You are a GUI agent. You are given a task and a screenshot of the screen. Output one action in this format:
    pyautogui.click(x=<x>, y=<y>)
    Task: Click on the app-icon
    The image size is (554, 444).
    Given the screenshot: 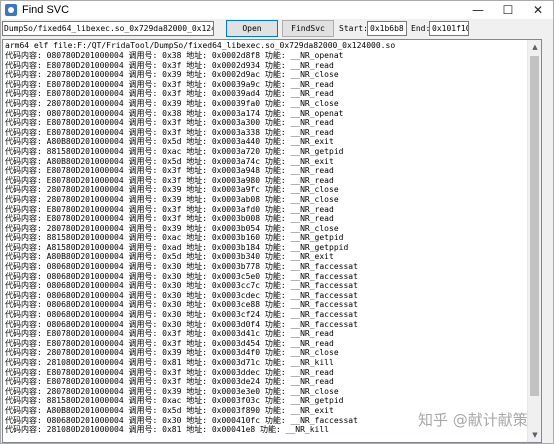 What is the action you would take?
    pyautogui.click(x=11, y=10)
    